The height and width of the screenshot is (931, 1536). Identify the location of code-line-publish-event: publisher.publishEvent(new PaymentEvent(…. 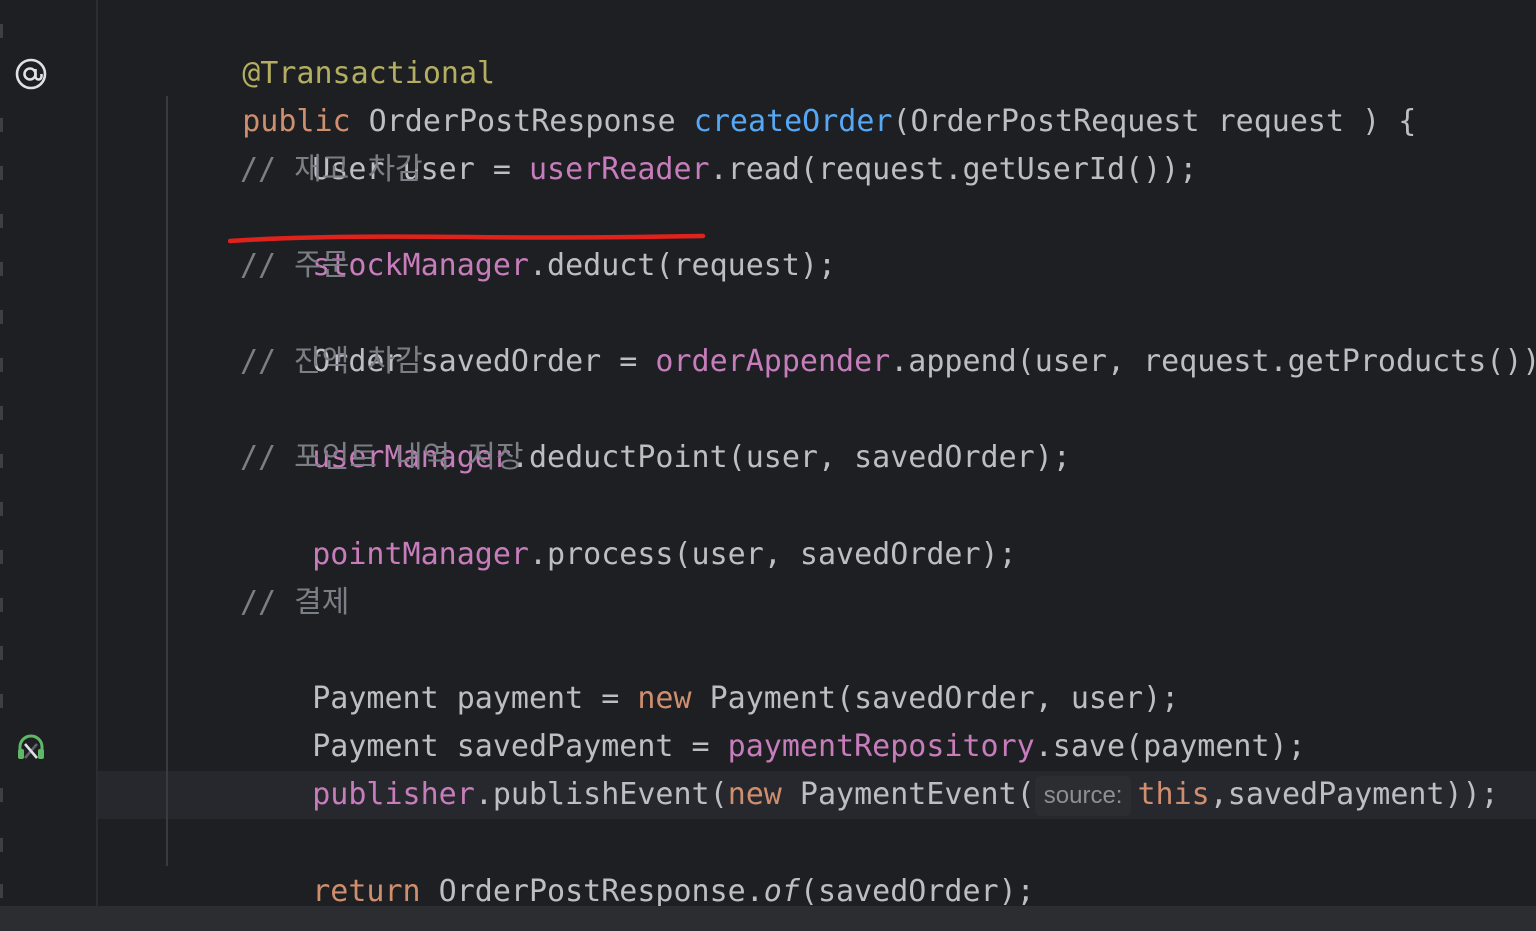
(869, 769).